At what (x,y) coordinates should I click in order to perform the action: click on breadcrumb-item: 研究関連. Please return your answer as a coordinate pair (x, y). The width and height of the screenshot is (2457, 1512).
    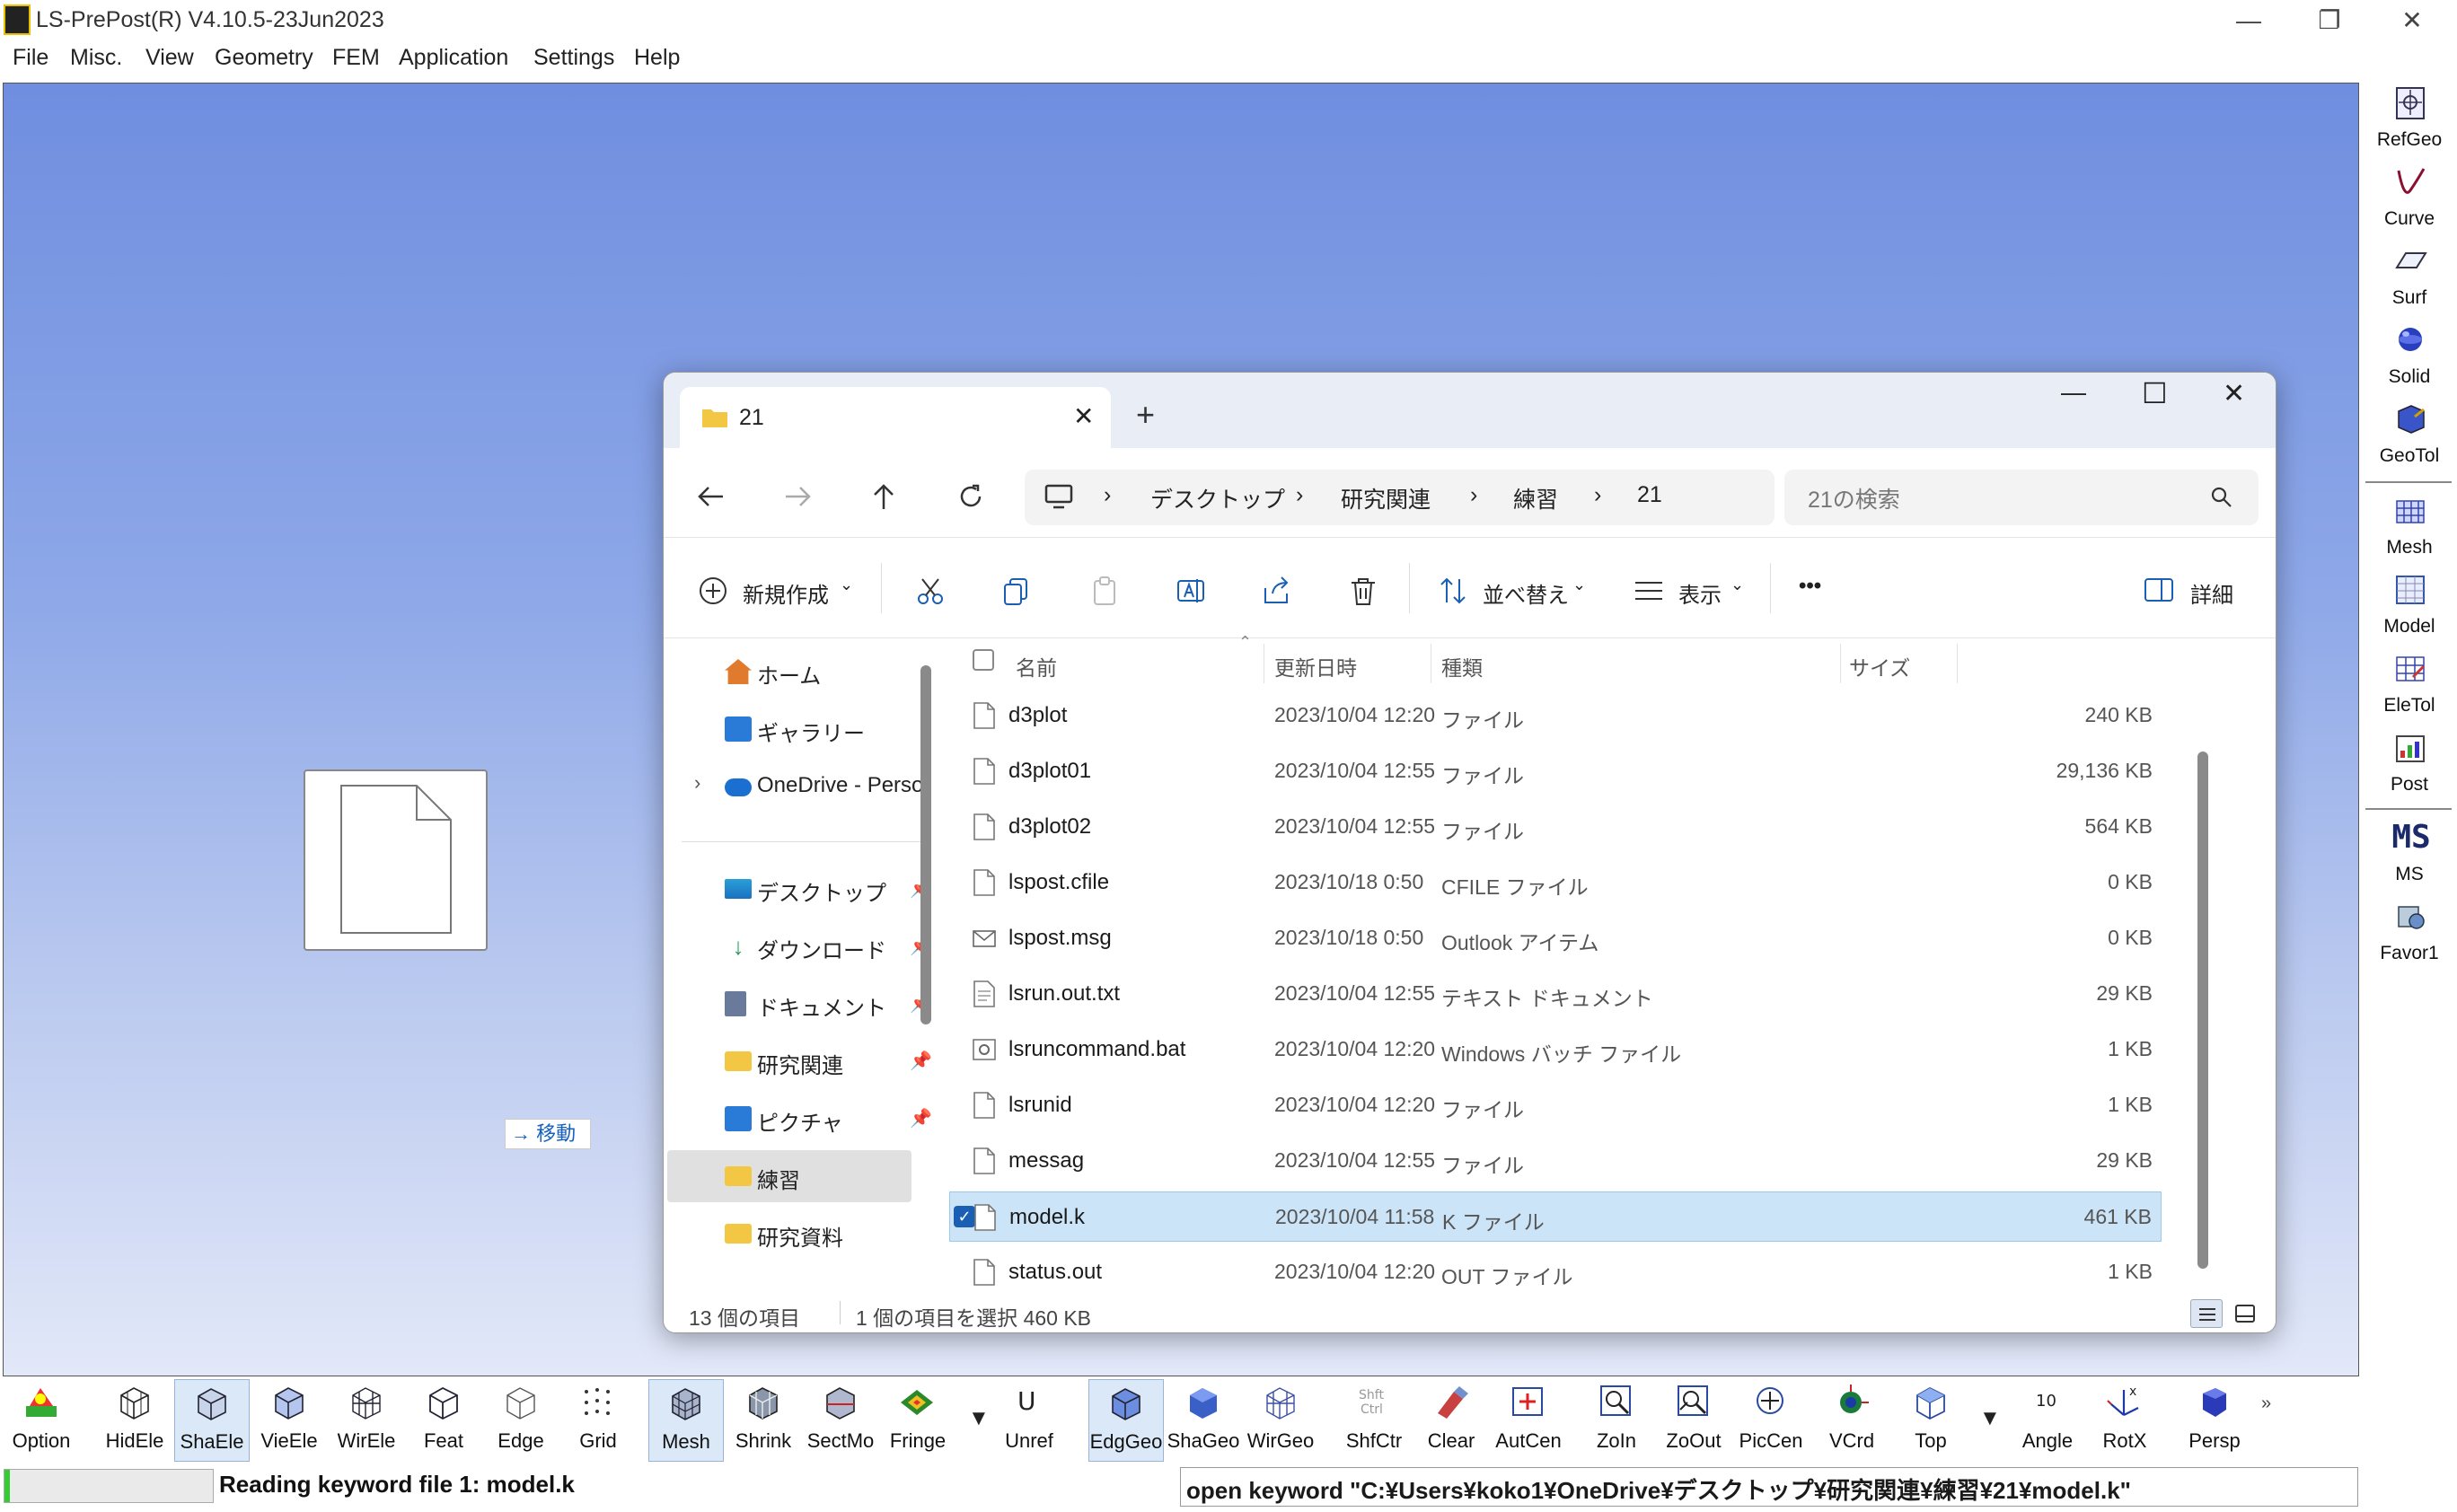
    Looking at the image, I should click on (1386, 498).